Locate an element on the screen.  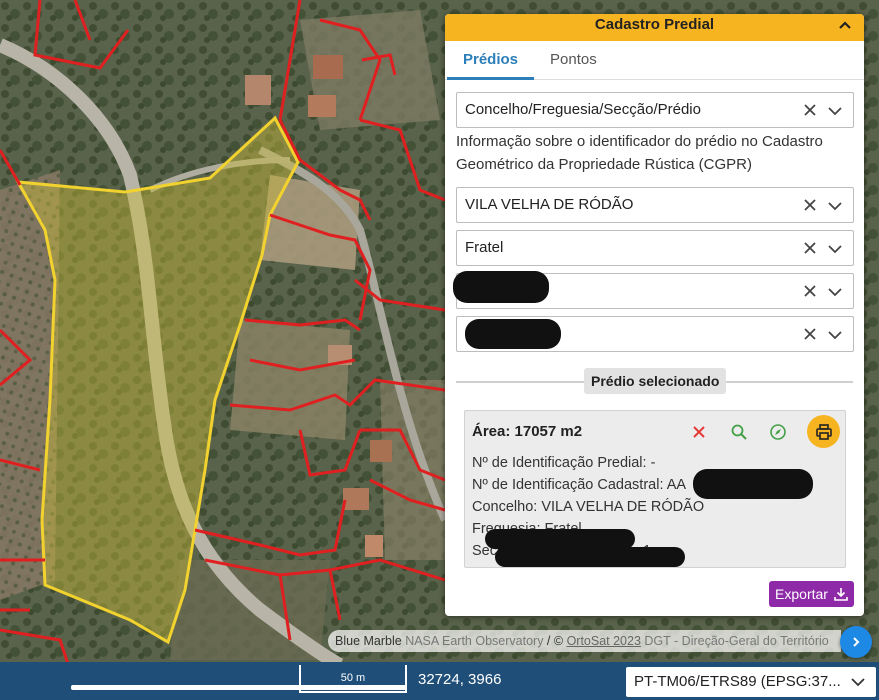
id-predial: Nº de Identificação Predial: - is located at coordinates (564, 463).